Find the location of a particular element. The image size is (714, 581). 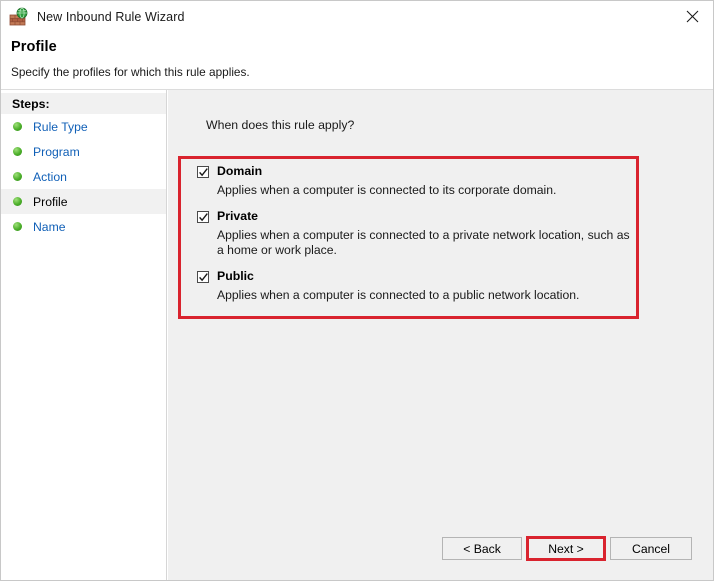

cancel-button: Cancel is located at coordinates (651, 548).